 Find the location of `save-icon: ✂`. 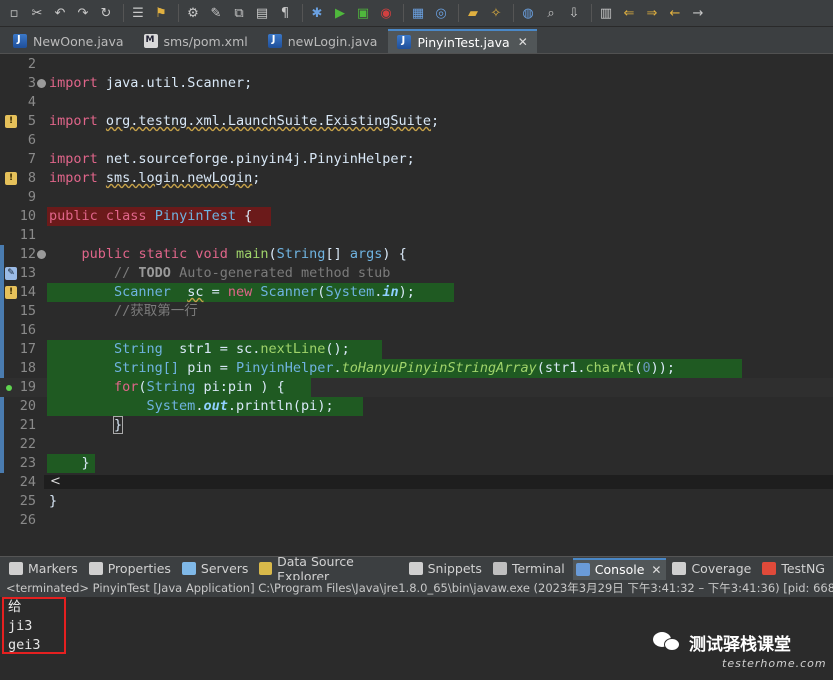

save-icon: ✂ is located at coordinates (37, 13).